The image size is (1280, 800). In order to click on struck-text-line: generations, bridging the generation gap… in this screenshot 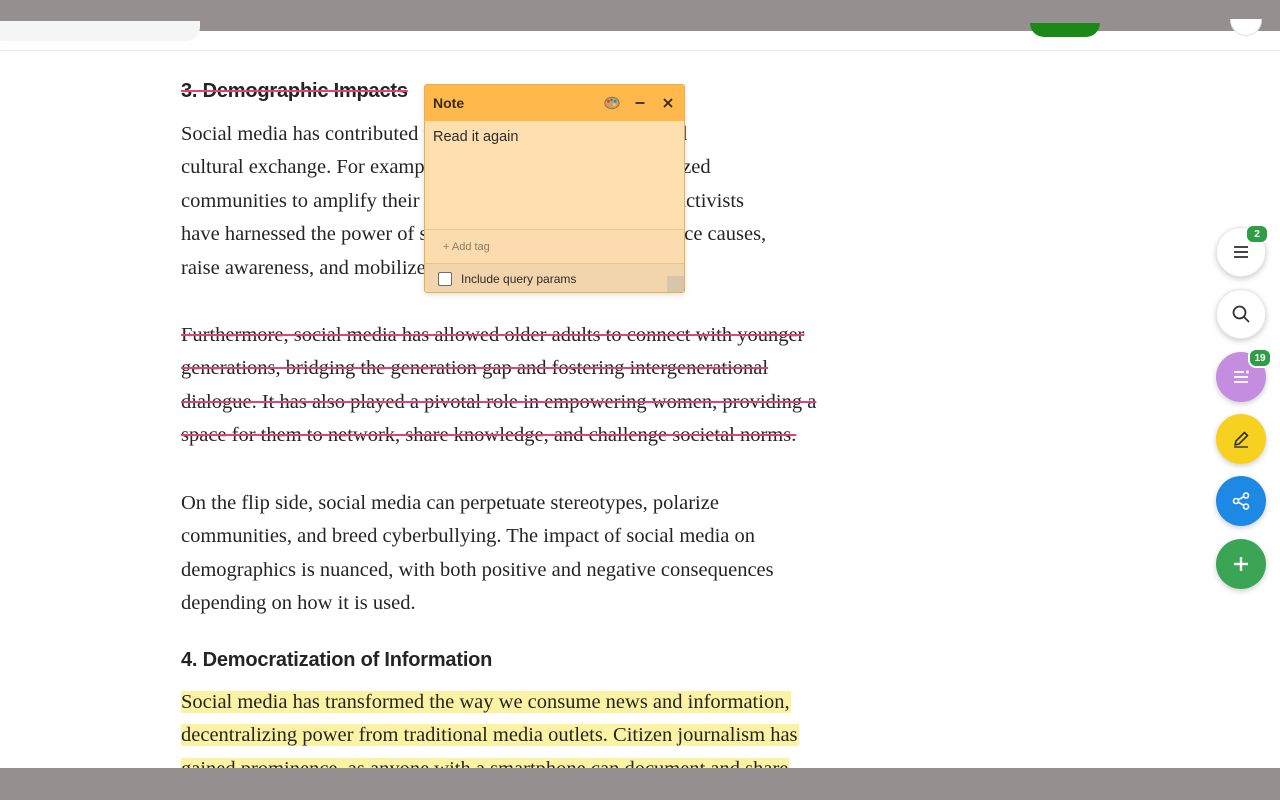, I will do `click(475, 368)`.